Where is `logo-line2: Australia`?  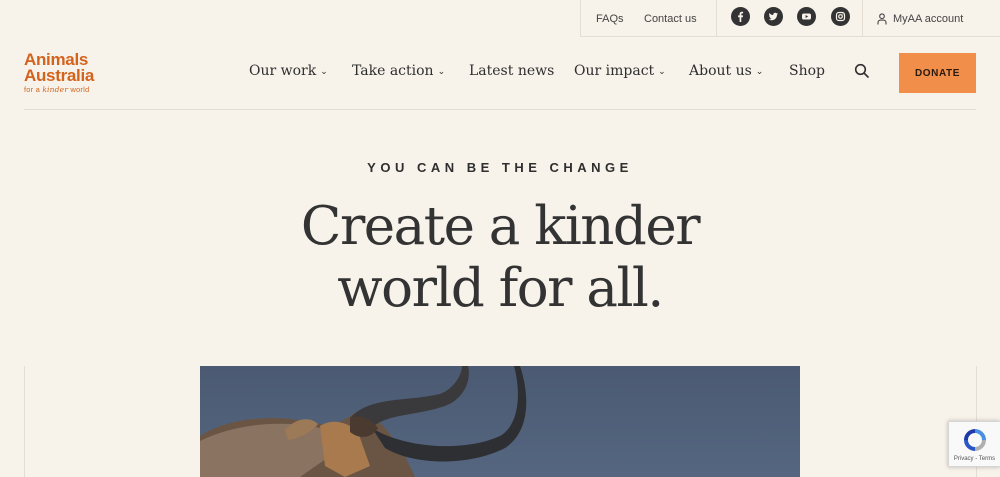
logo-line2: Australia is located at coordinates (59, 75).